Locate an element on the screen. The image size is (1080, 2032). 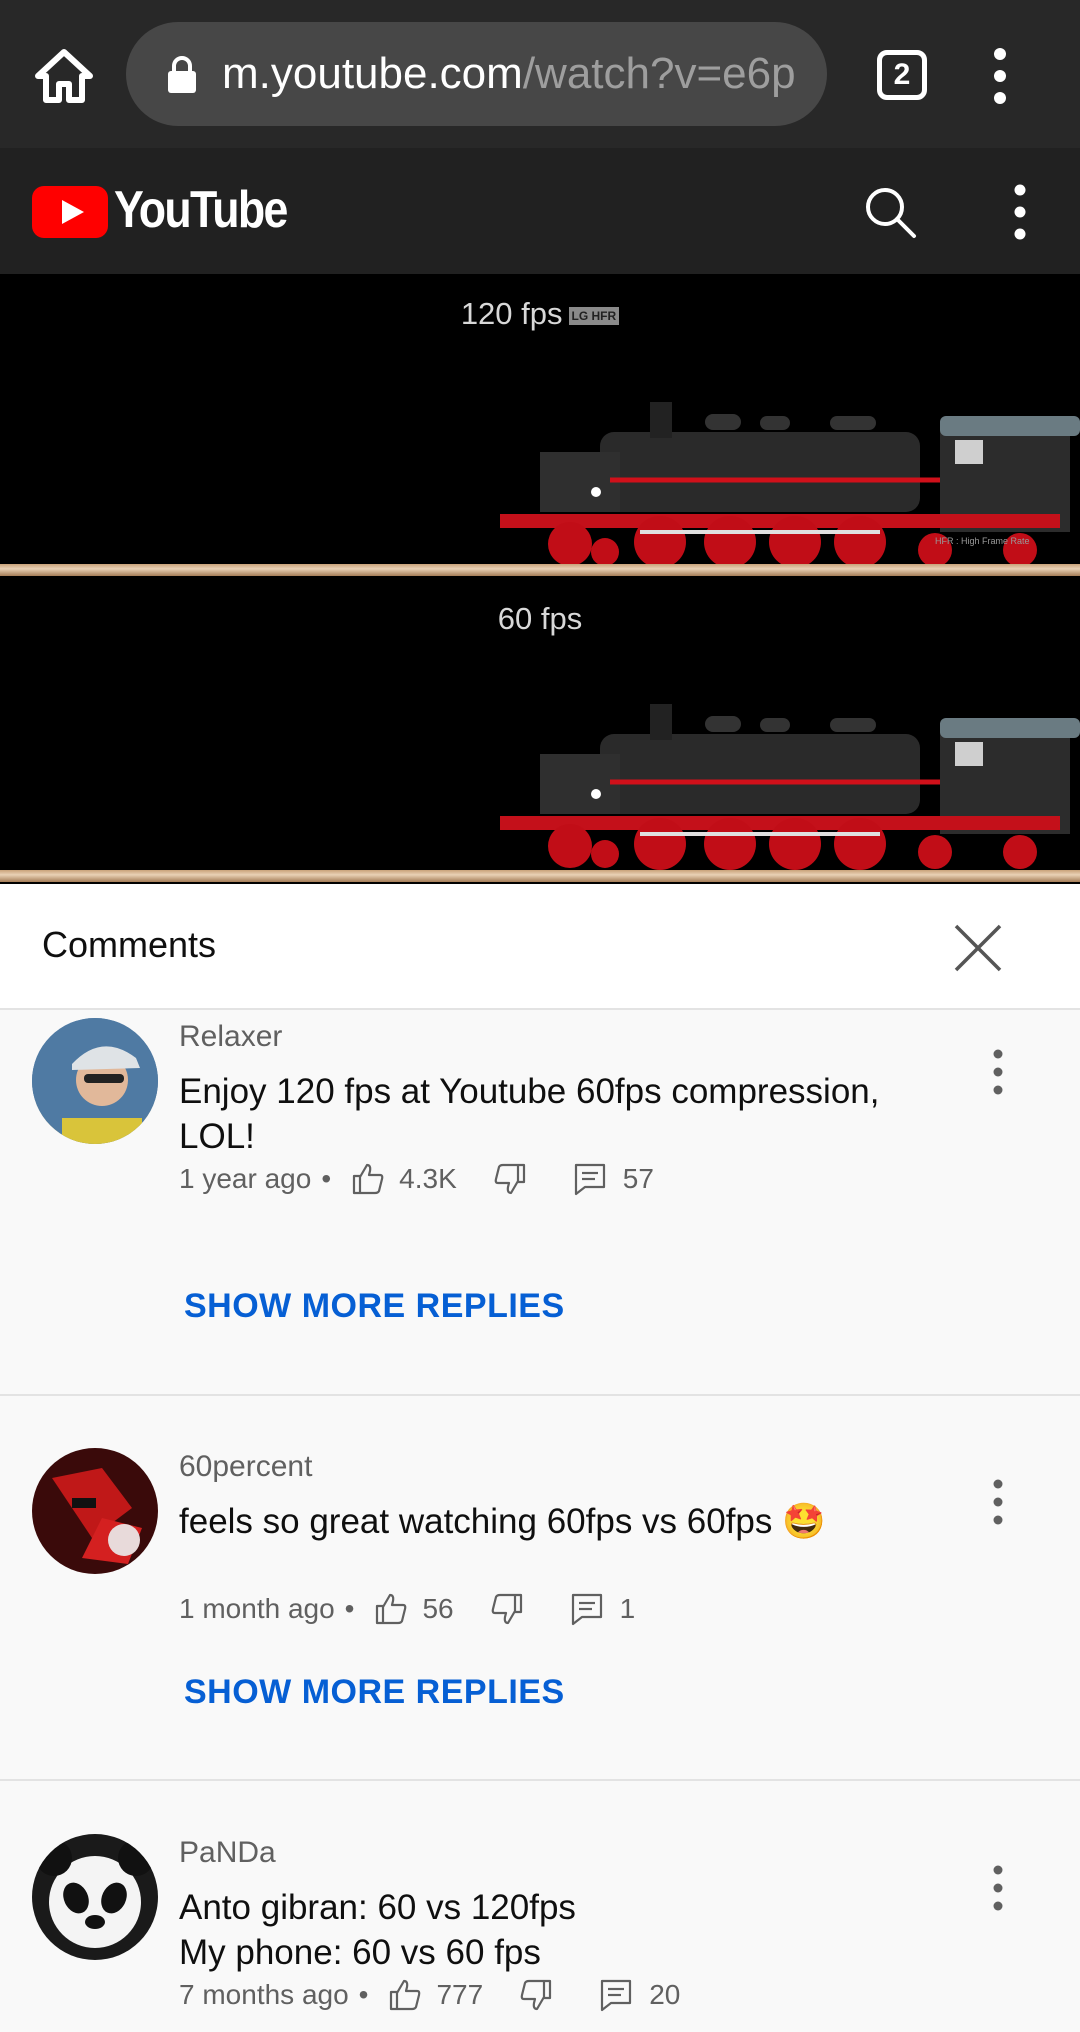
comment-meta: 1 year ago • 4.3K 57 is located at coordinates (416, 1179).